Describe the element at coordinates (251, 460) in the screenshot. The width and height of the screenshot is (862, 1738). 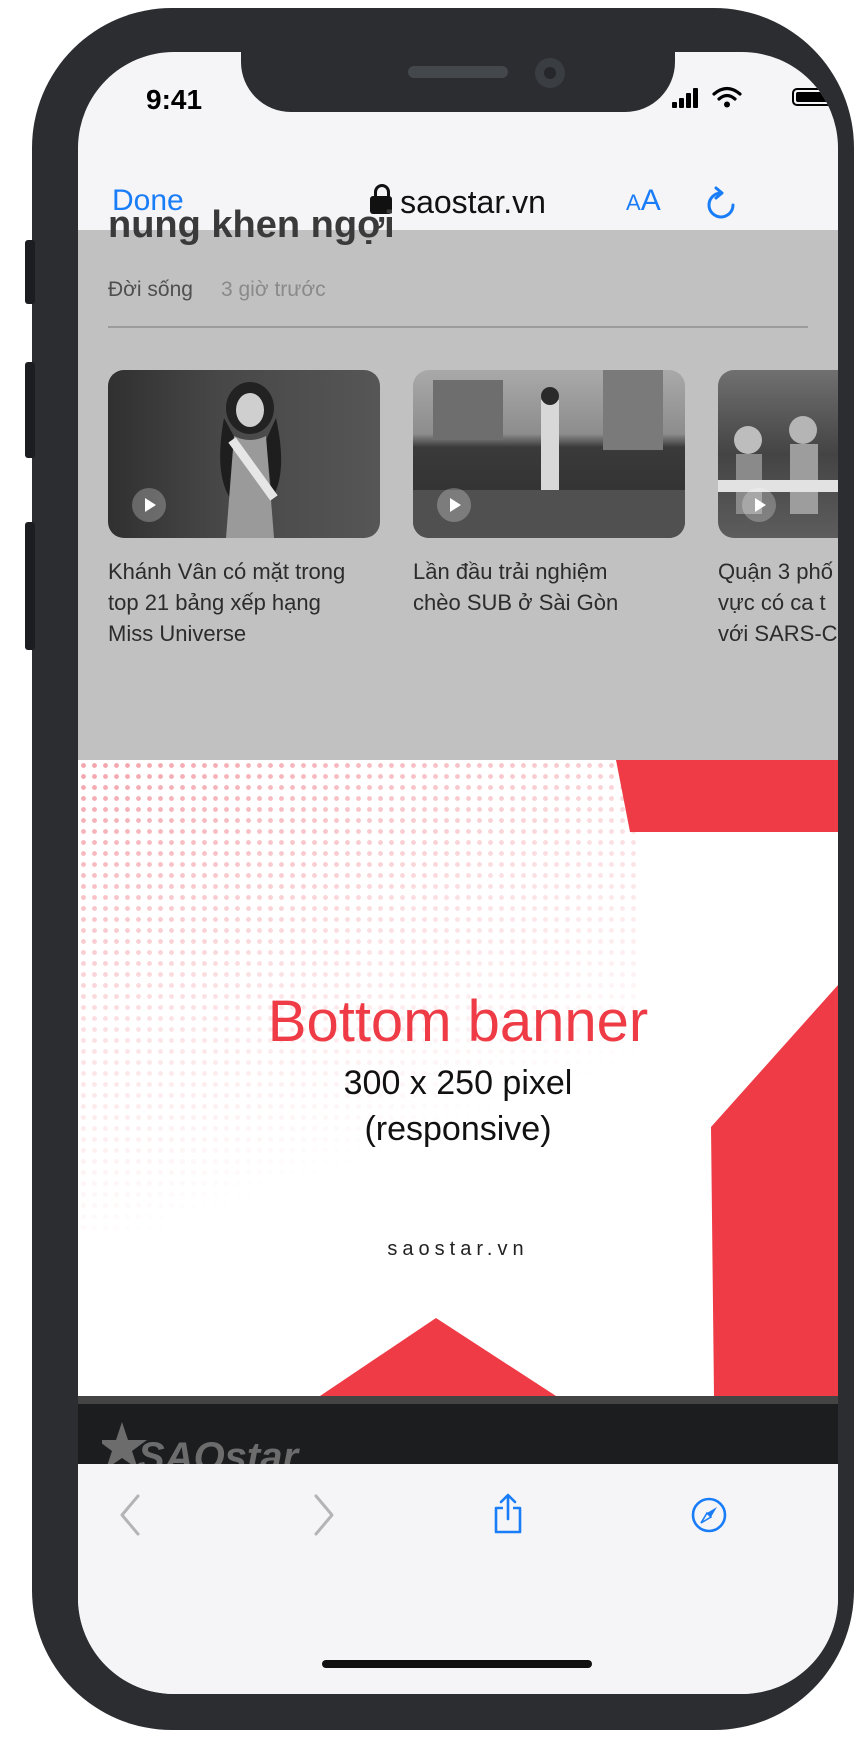
I see `woman-photo` at that location.